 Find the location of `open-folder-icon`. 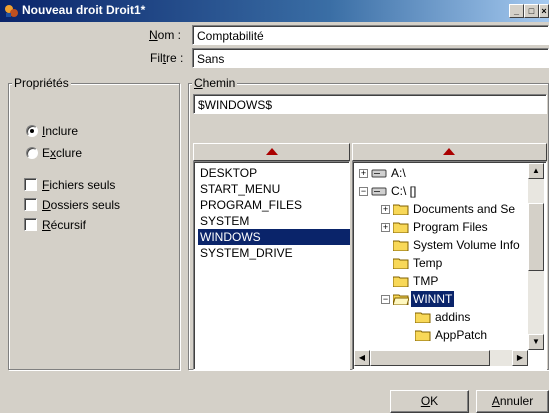

open-folder-icon is located at coordinates (401, 299).